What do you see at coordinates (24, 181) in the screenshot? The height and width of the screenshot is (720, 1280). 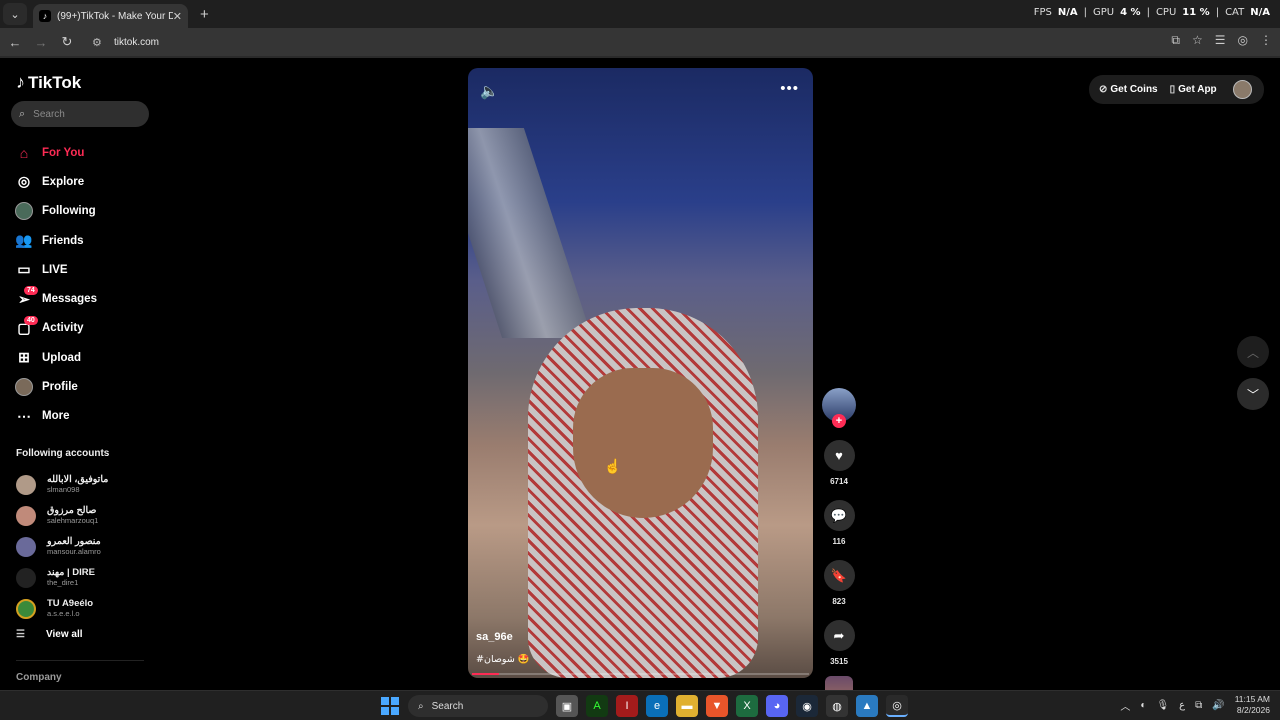 I see `compass-icon: ◎` at bounding box center [24, 181].